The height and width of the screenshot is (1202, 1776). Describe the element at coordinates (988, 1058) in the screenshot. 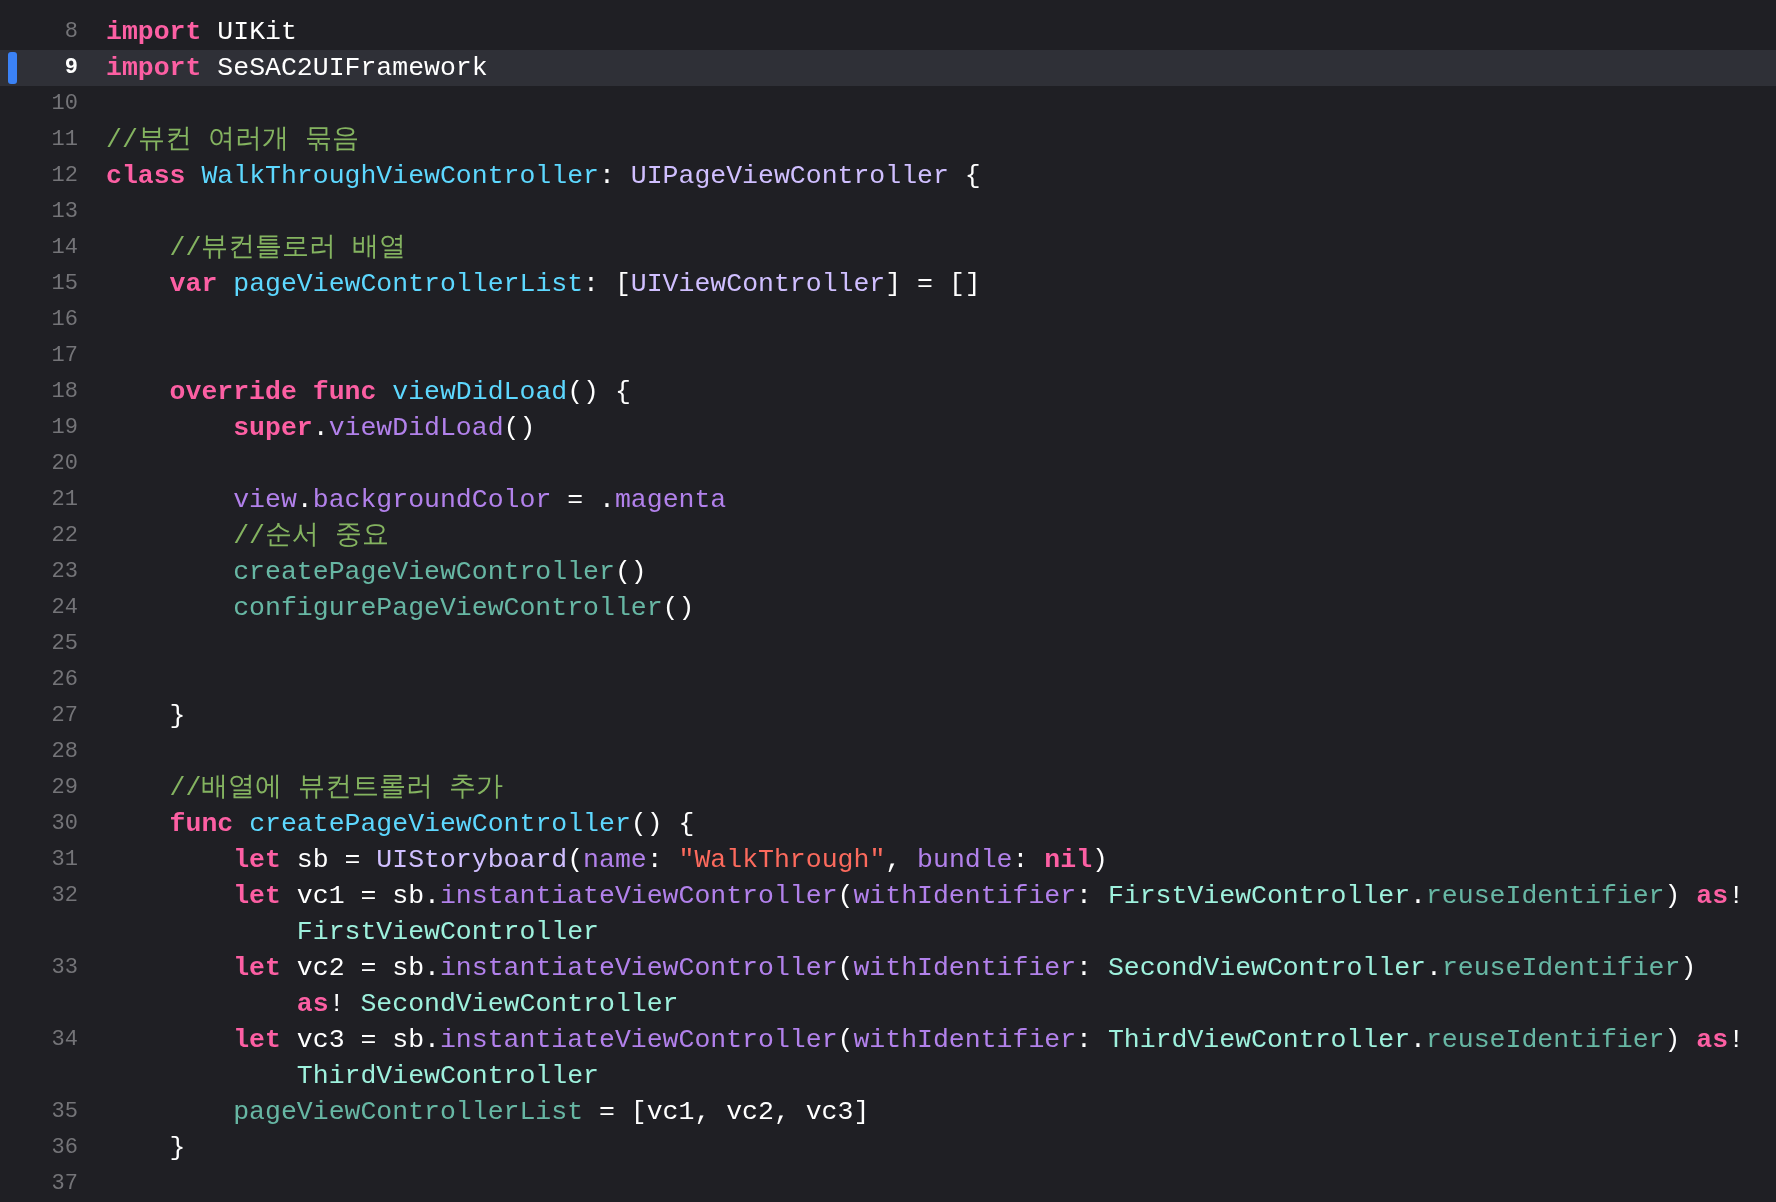

I see `code-line: let vc3 = sb.instantiateViewController(withIdentifier: ThirdViewController.reuseIdentifier) as! ThirdViewController` at that location.